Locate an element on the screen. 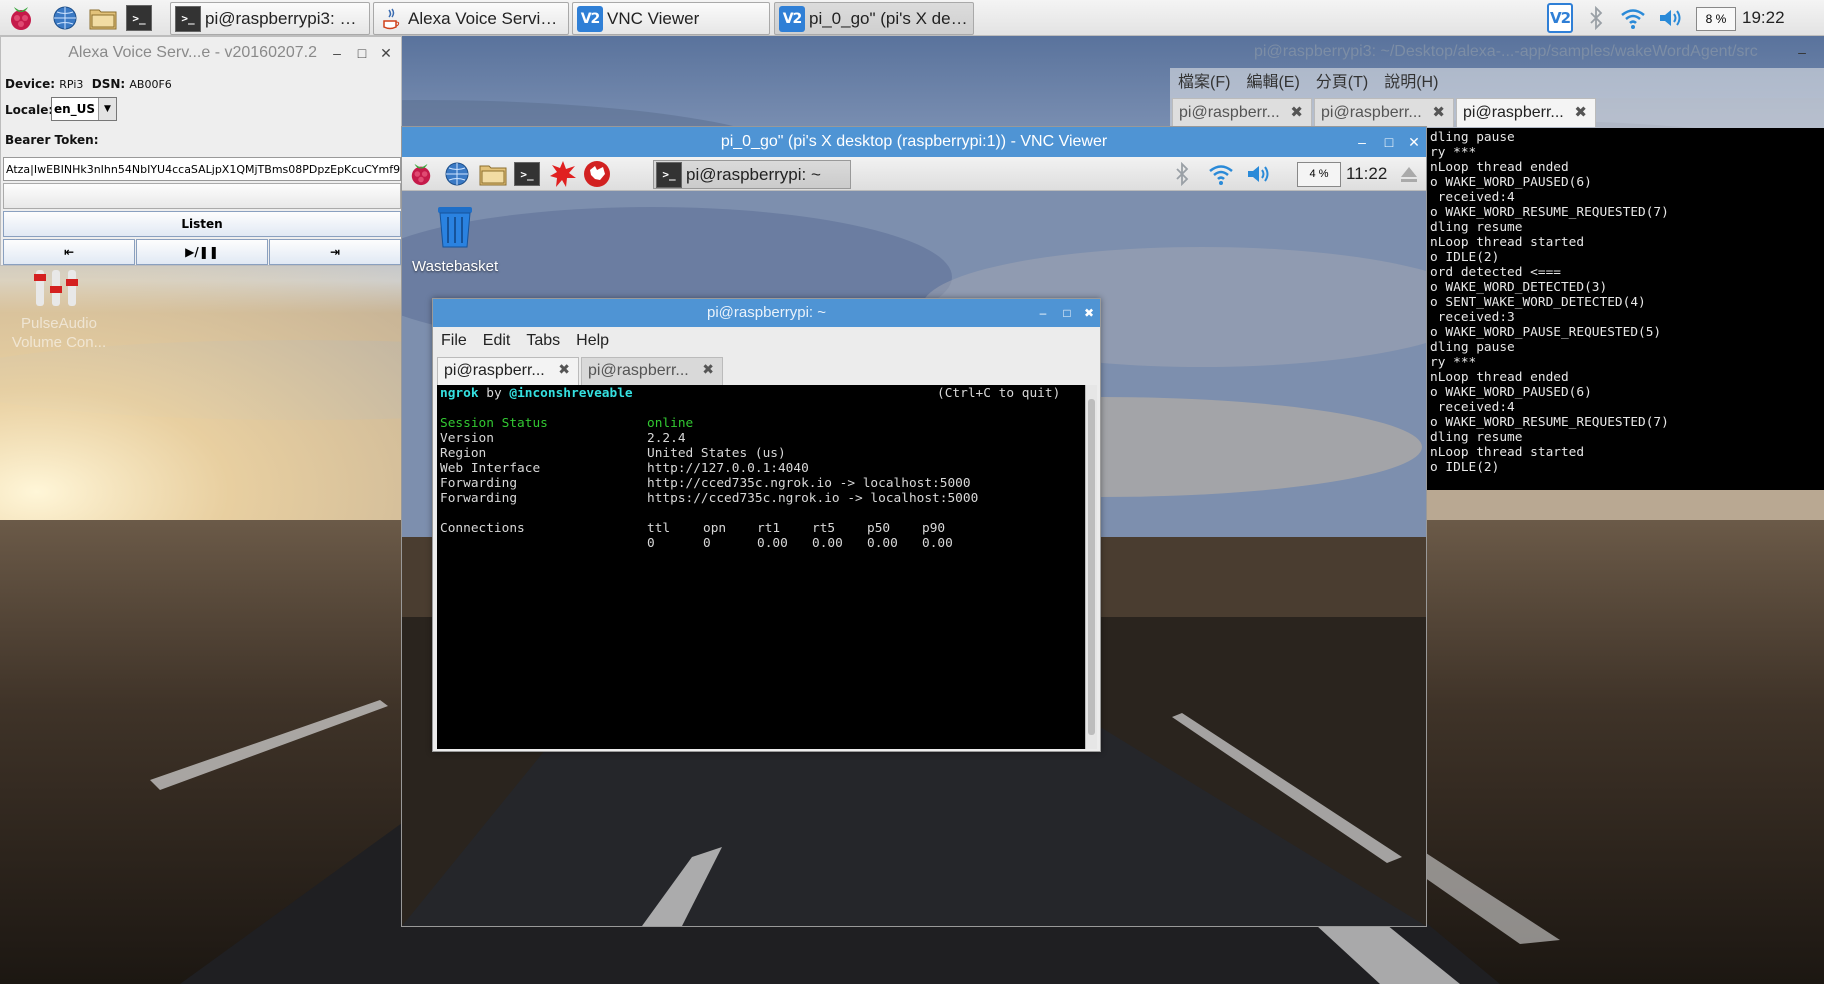 This screenshot has width=1824, height=984. conn-value: 0.00 is located at coordinates (827, 543).